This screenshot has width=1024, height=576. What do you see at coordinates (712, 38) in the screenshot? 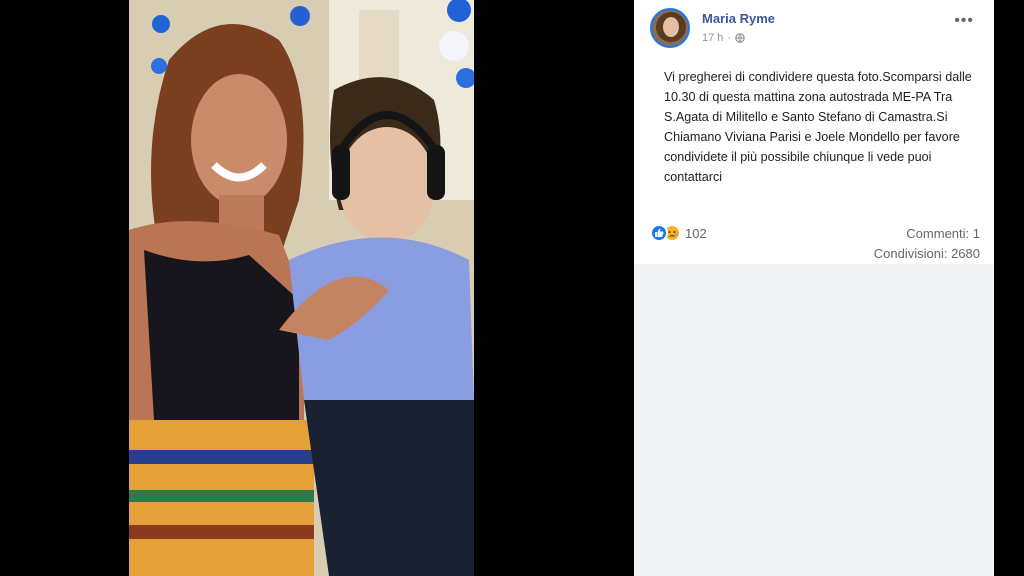
I see `post-time: 17 h` at bounding box center [712, 38].